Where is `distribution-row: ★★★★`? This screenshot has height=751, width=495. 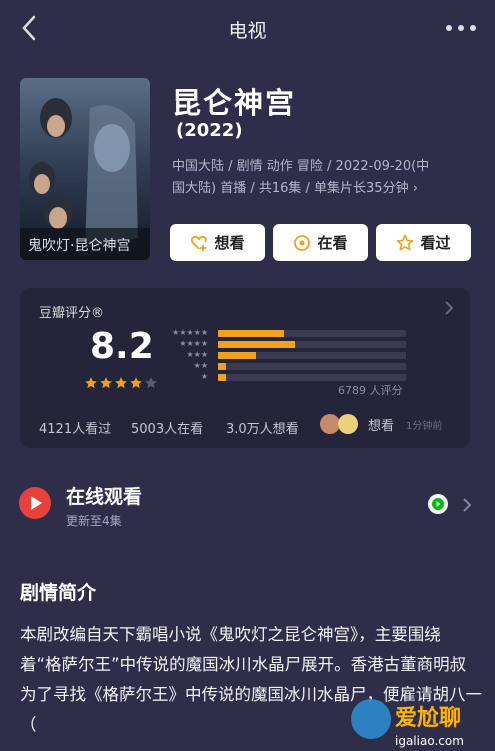
distribution-row: ★★★★ is located at coordinates (293, 344).